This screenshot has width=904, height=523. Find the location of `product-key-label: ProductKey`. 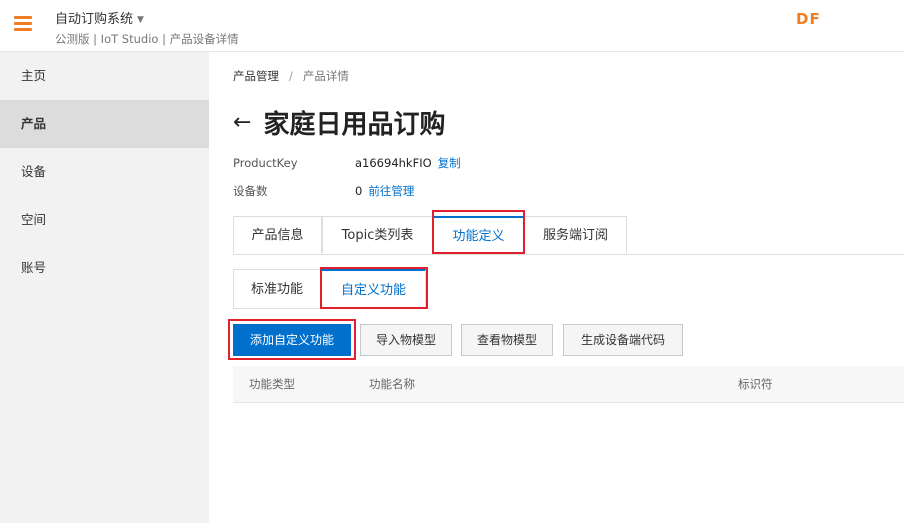

product-key-label: ProductKey is located at coordinates (265, 163).